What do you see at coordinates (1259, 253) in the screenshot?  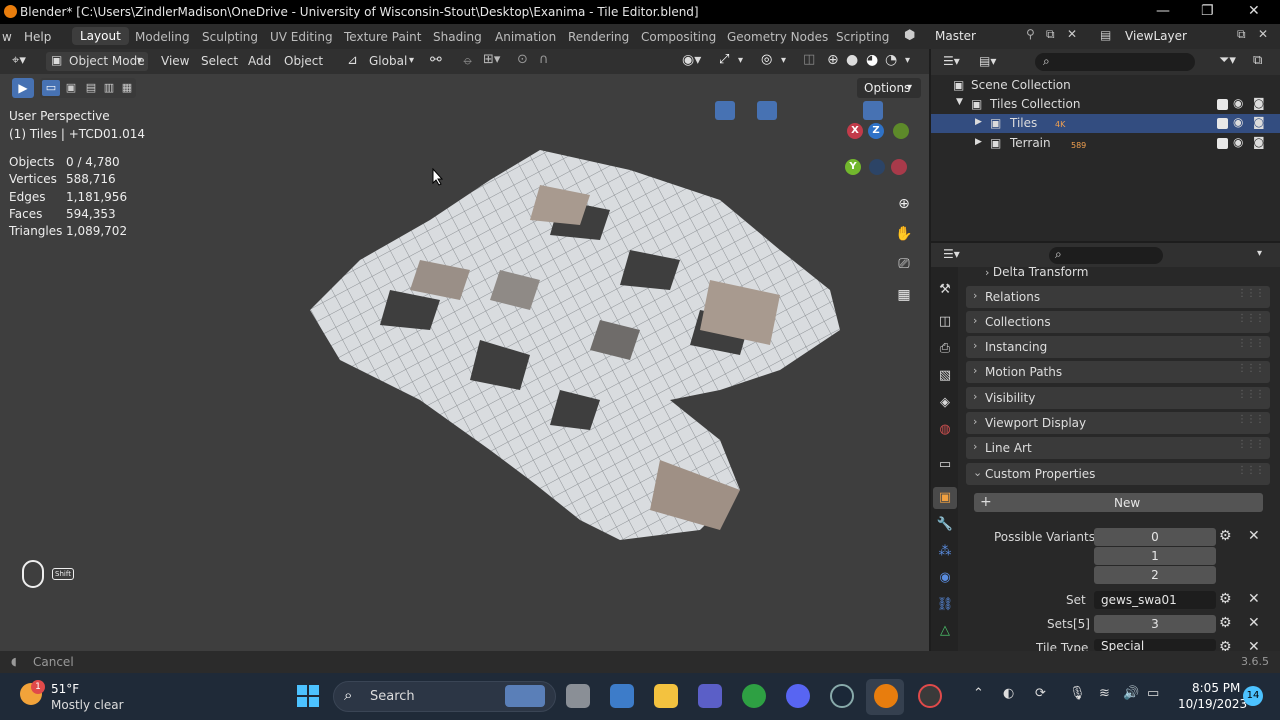 I see `chevron-down-icon: ▾` at bounding box center [1259, 253].